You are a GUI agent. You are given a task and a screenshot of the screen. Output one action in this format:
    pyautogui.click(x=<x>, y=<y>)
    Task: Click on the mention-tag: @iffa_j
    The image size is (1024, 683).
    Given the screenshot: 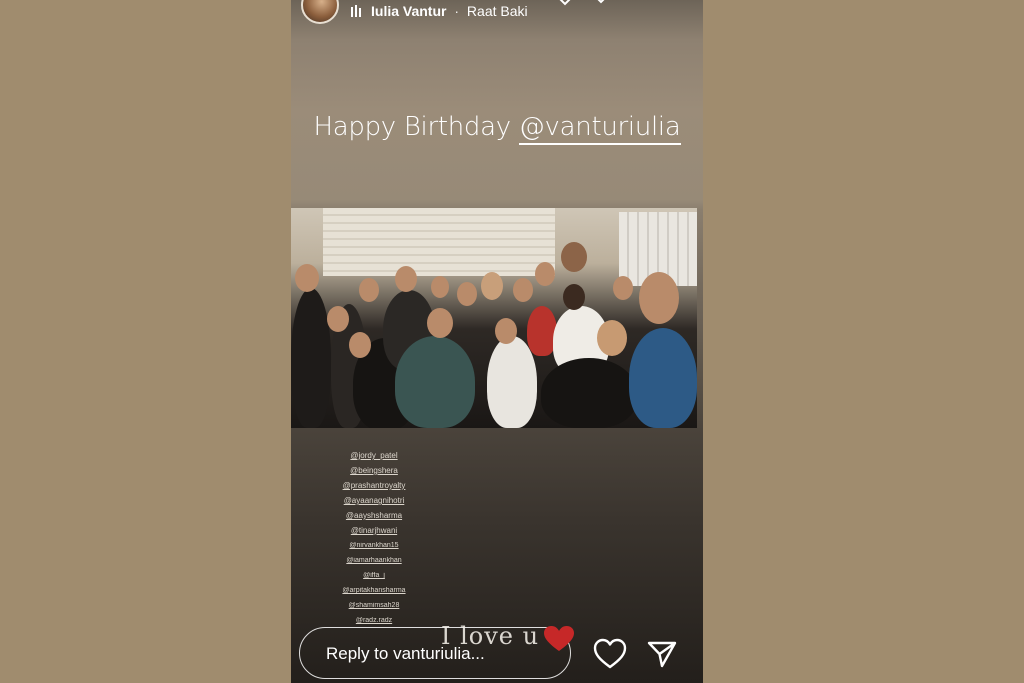 What is the action you would take?
    pyautogui.click(x=374, y=575)
    